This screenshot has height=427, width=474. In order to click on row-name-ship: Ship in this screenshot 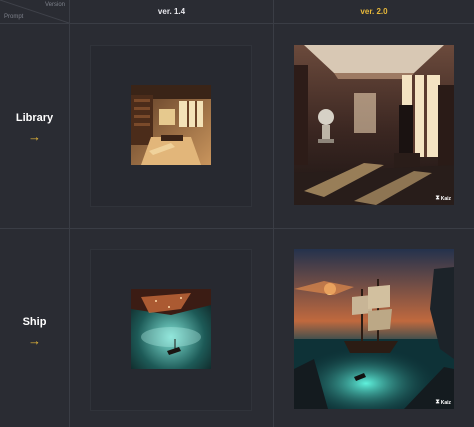, I will do `click(34, 322)`.